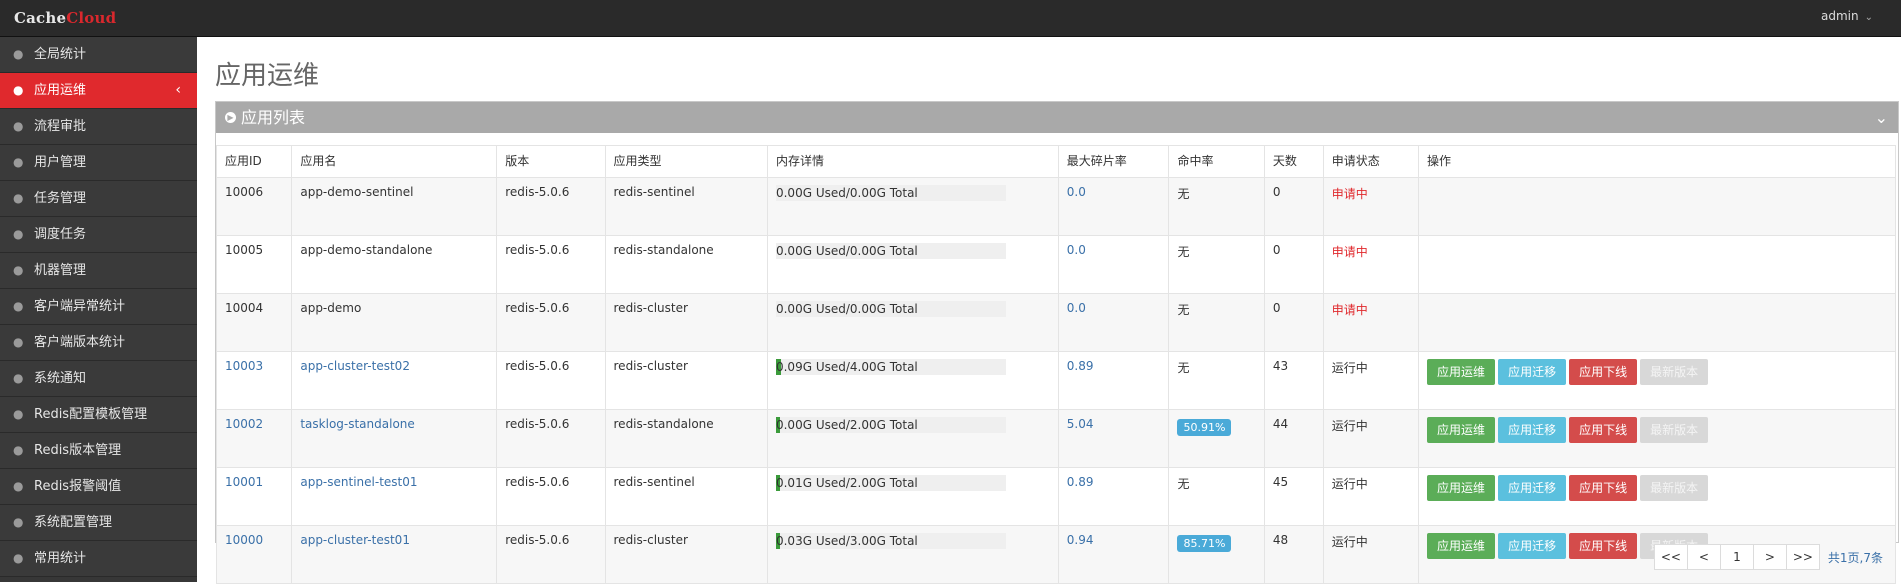  What do you see at coordinates (98, 271) in the screenshot?
I see `sidebar-item-6: ● 机器管理` at bounding box center [98, 271].